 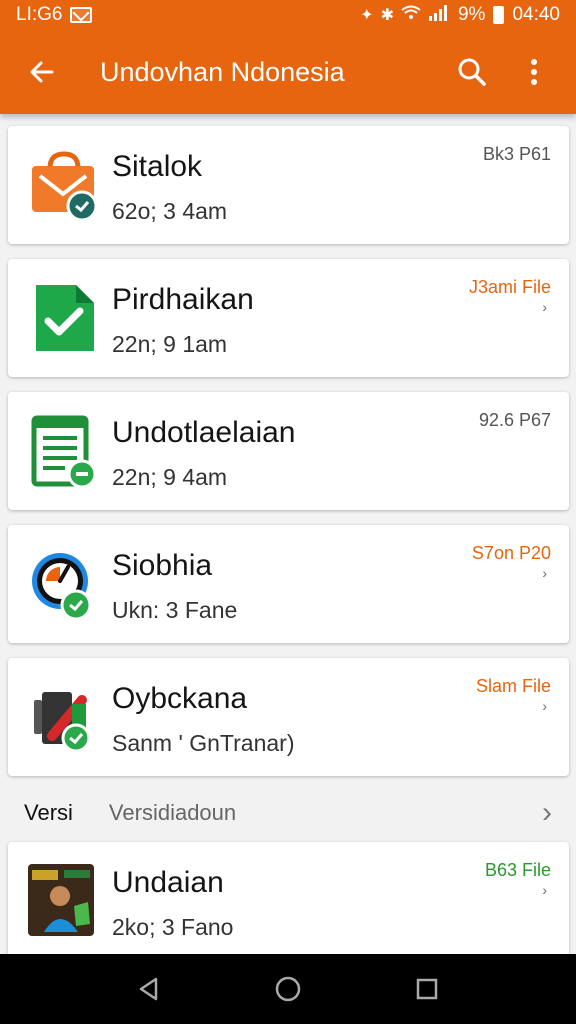 What do you see at coordinates (168, 882) in the screenshot?
I see `item-name: Undaian` at bounding box center [168, 882].